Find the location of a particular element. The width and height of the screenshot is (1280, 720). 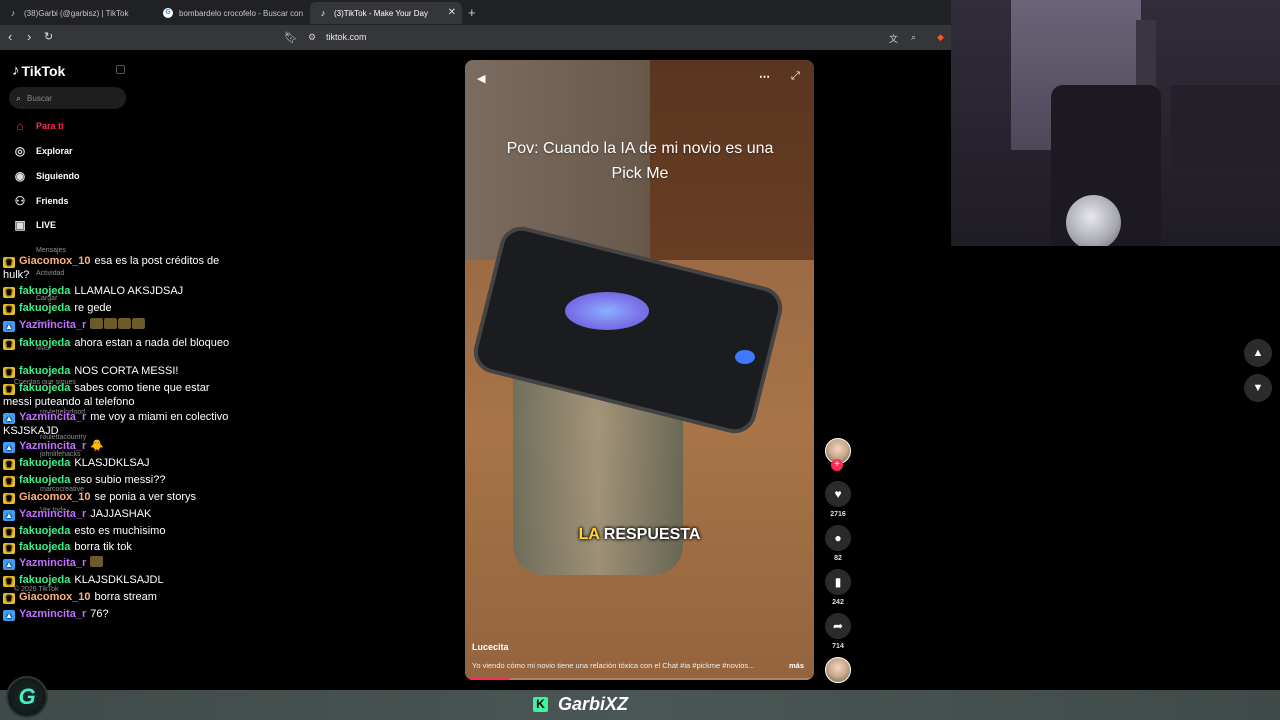

zoom-icon: ⌕ is located at coordinates (913, 37).